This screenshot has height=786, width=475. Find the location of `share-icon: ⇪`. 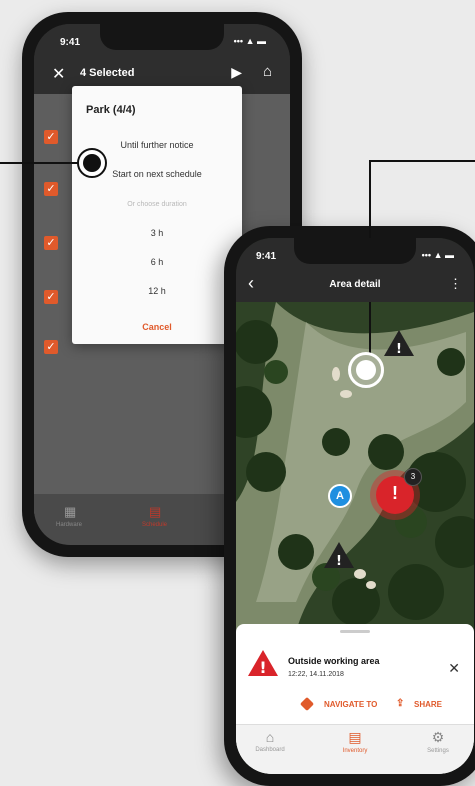

share-icon: ⇪ is located at coordinates (400, 703).